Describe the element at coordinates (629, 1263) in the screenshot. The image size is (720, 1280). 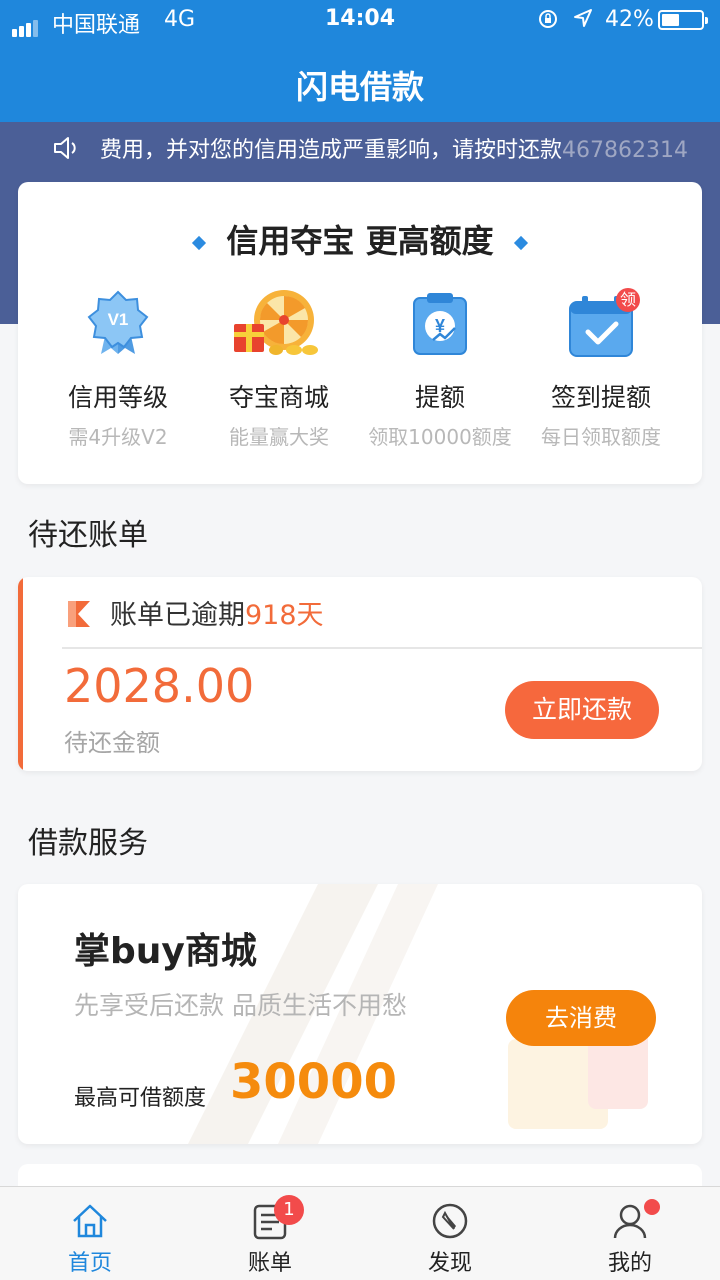
I see `tab-label: 我的` at that location.